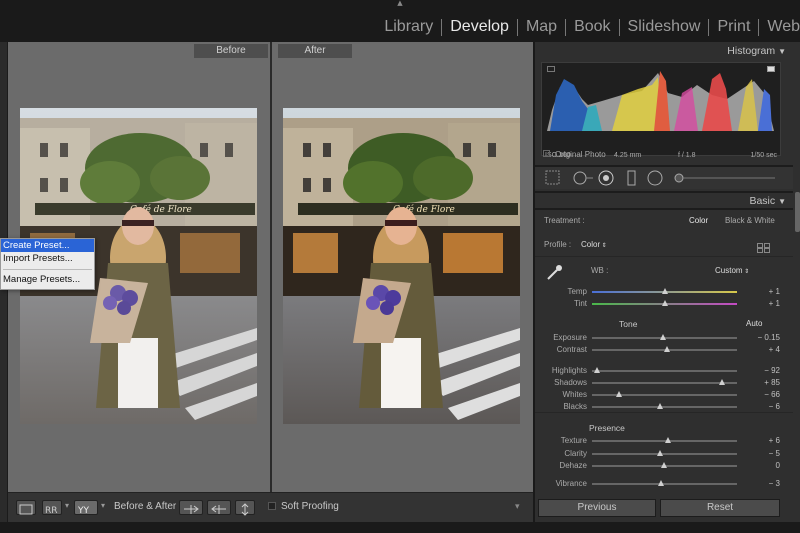 The image size is (800, 533). I want to click on vibrance-value: − 3, so click(765, 483).